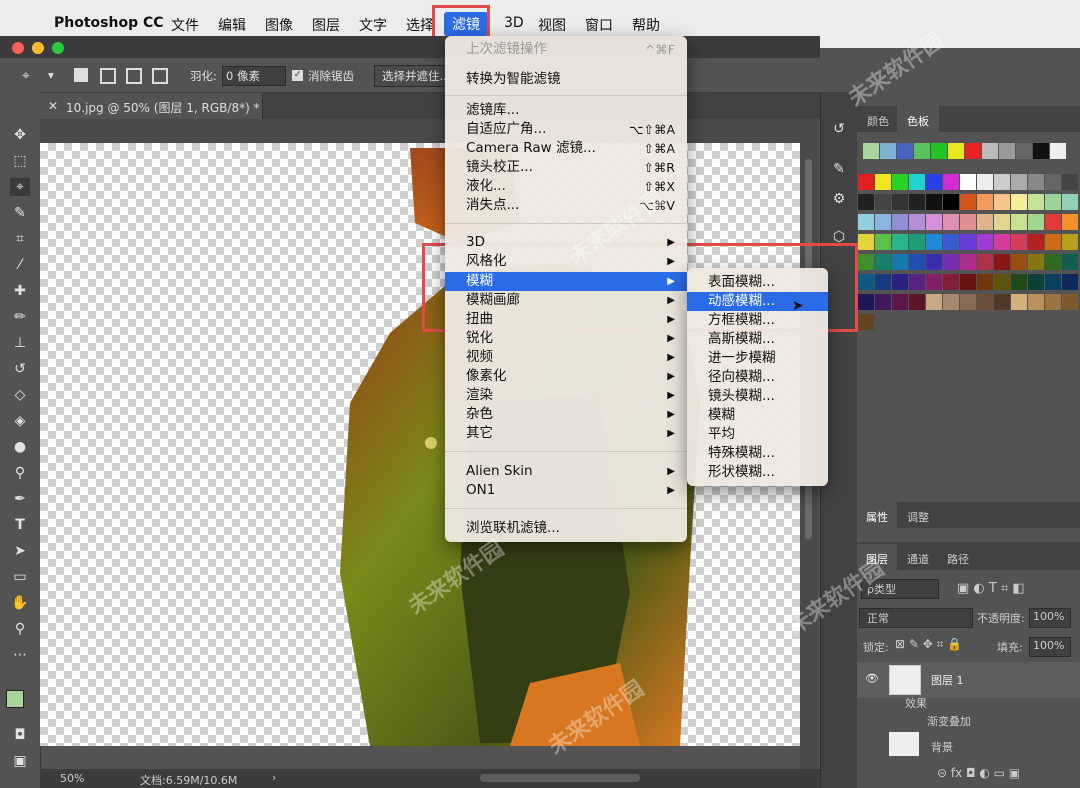 This screenshot has height=788, width=1080. What do you see at coordinates (566, 414) in the screenshot?
I see `menu-item-noise: 杂色 ▶` at bounding box center [566, 414].